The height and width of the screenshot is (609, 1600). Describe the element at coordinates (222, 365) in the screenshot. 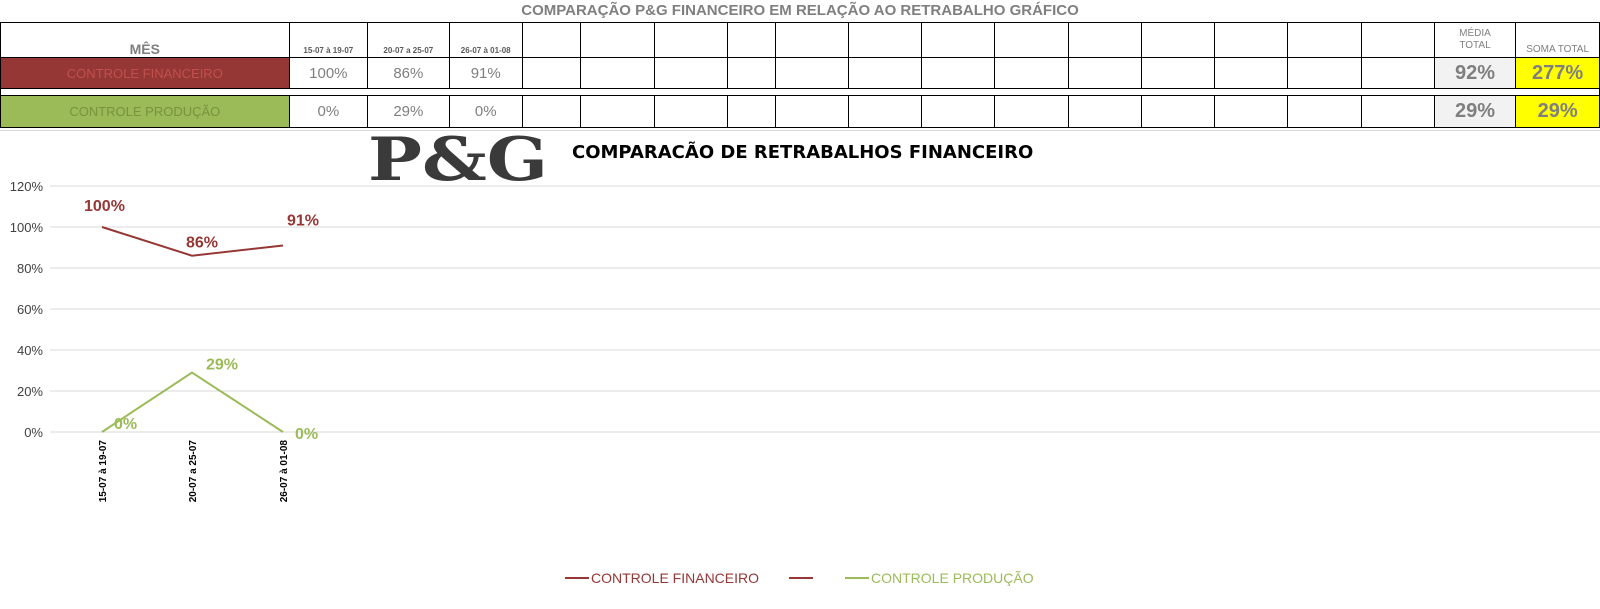

I see `data-label: 29%` at that location.